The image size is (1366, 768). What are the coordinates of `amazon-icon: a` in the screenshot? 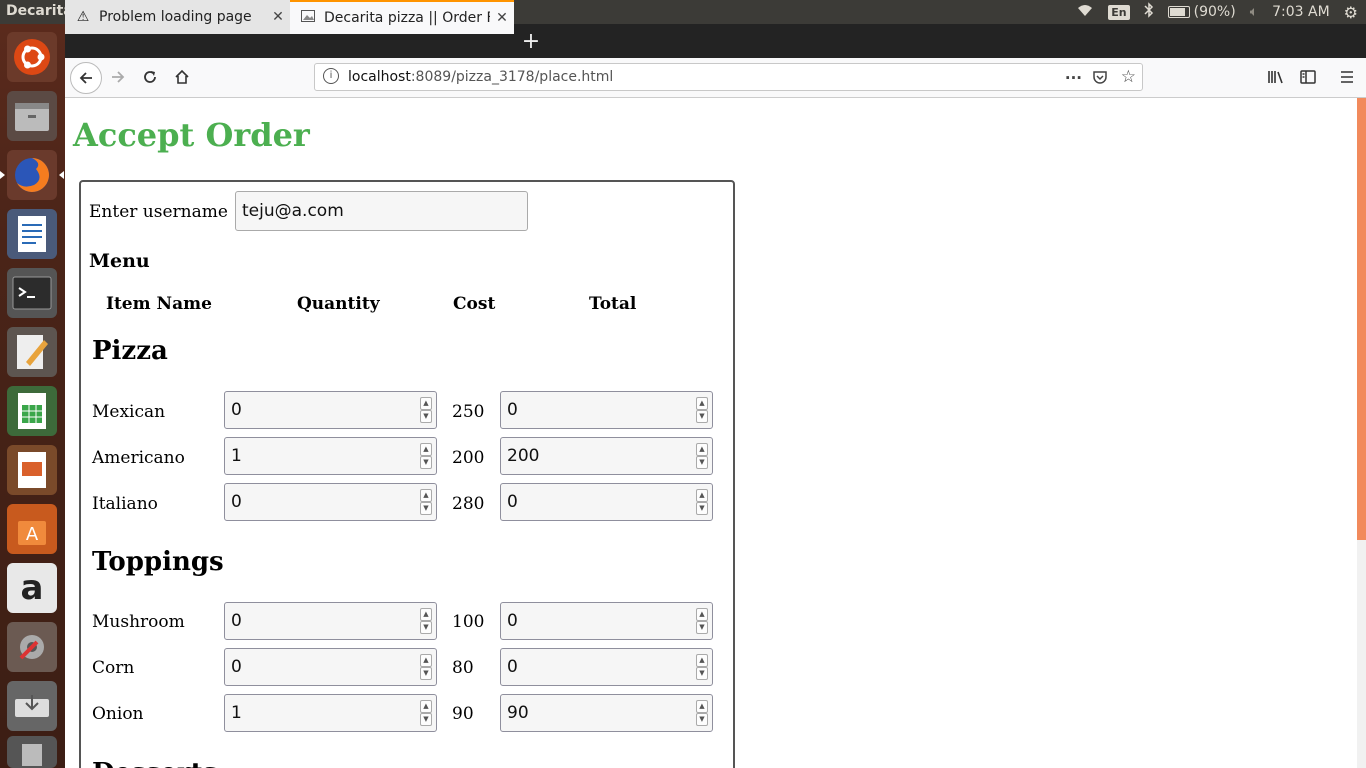 It's located at (32, 588).